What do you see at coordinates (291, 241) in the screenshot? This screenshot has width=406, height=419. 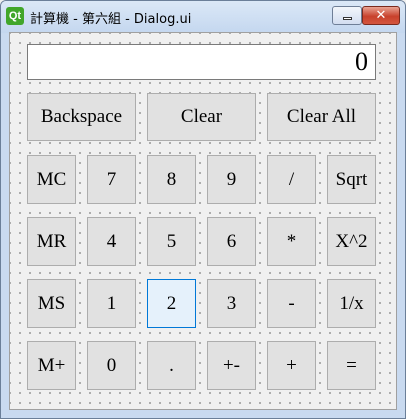 I see `multiply-button: *` at bounding box center [291, 241].